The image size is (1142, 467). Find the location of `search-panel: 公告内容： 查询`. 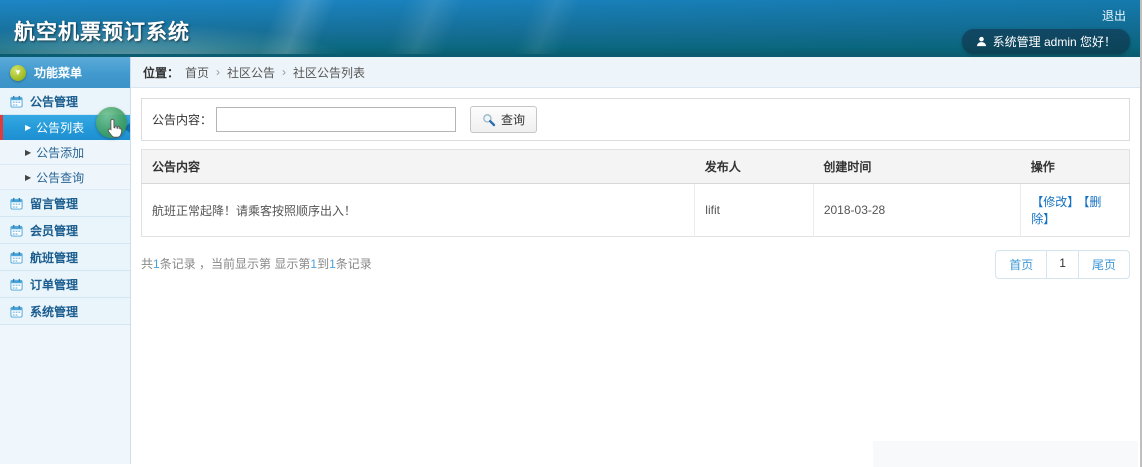

search-panel: 公告内容： 查询 is located at coordinates (635, 119).